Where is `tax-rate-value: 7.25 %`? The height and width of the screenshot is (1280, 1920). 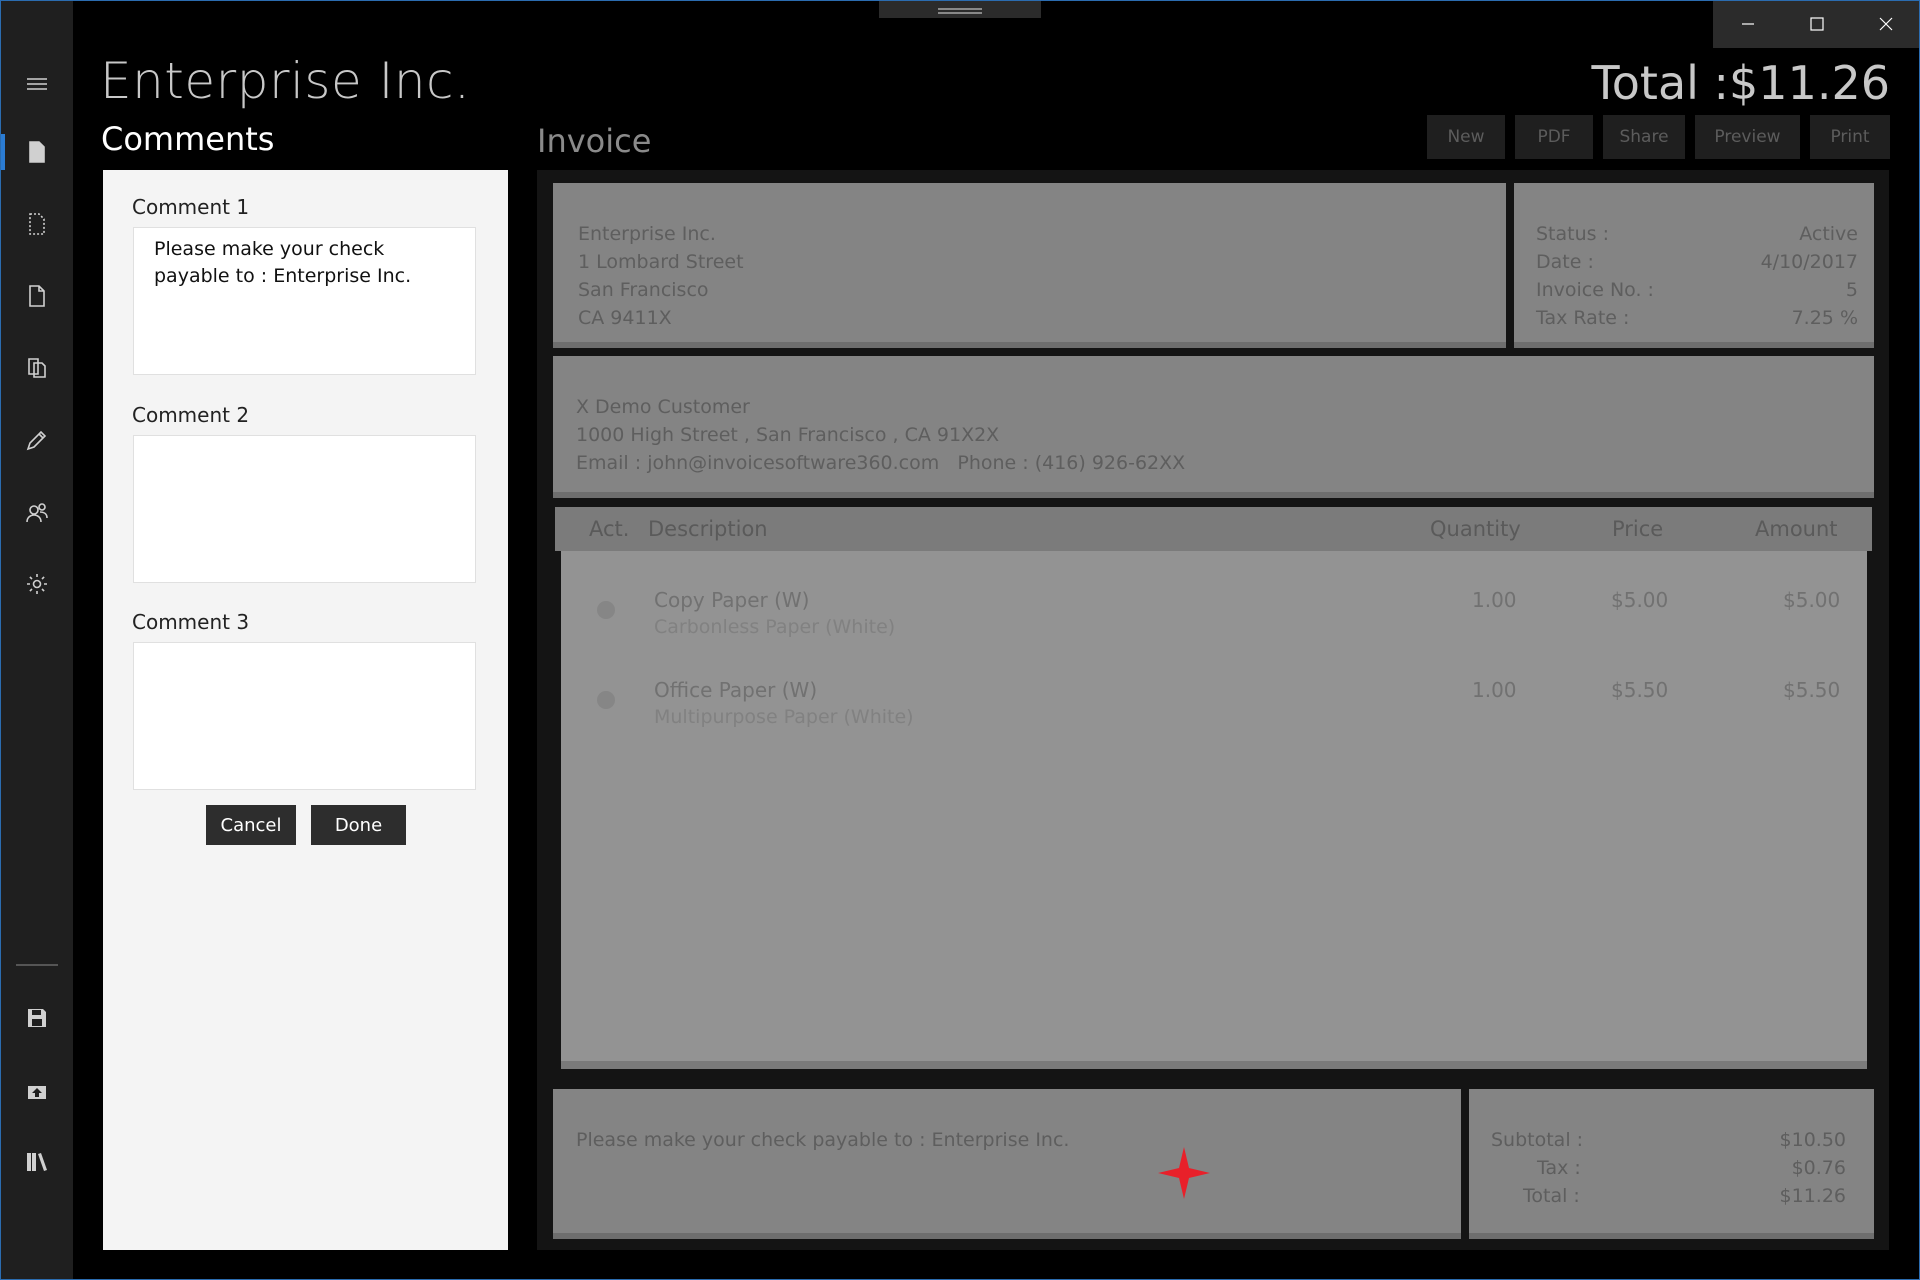 tax-rate-value: 7.25 % is located at coordinates (1824, 318).